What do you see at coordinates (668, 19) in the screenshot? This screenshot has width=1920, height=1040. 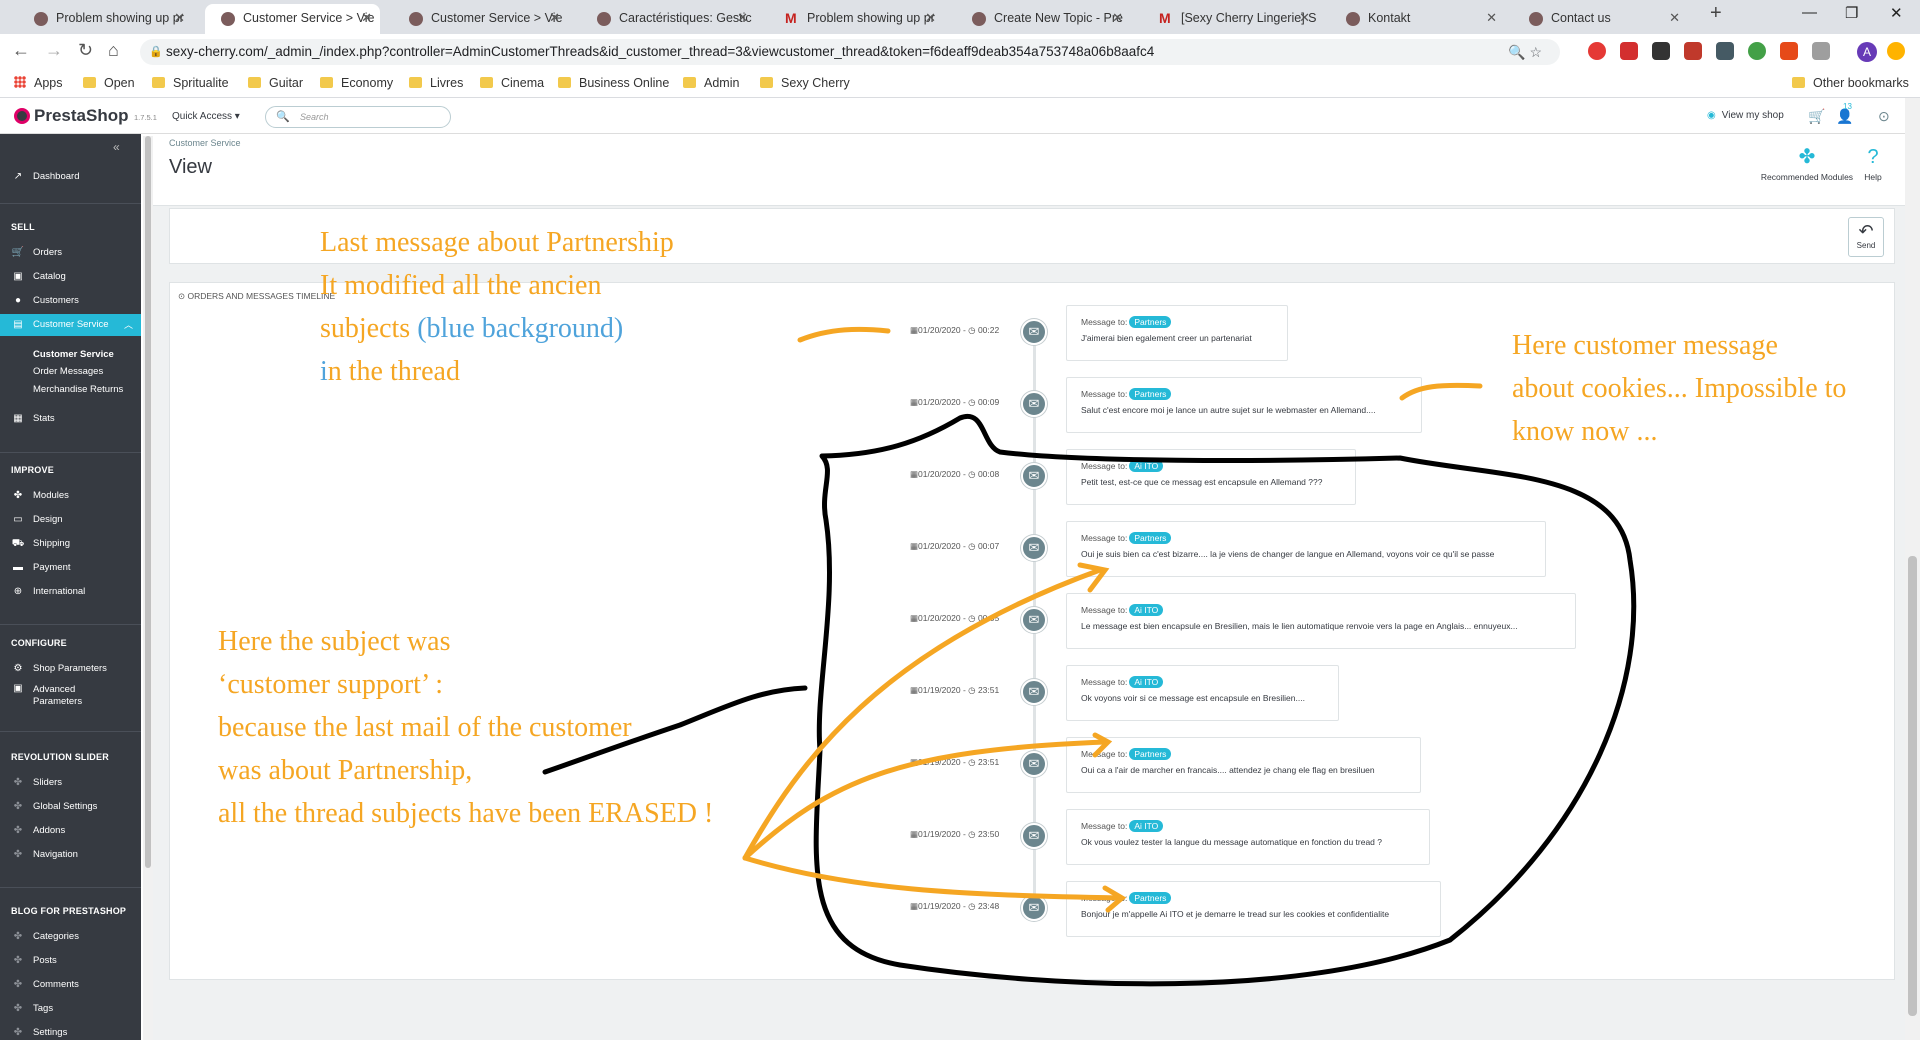 I see `browser-tab: Caractéristiques: Gestic ✕` at bounding box center [668, 19].